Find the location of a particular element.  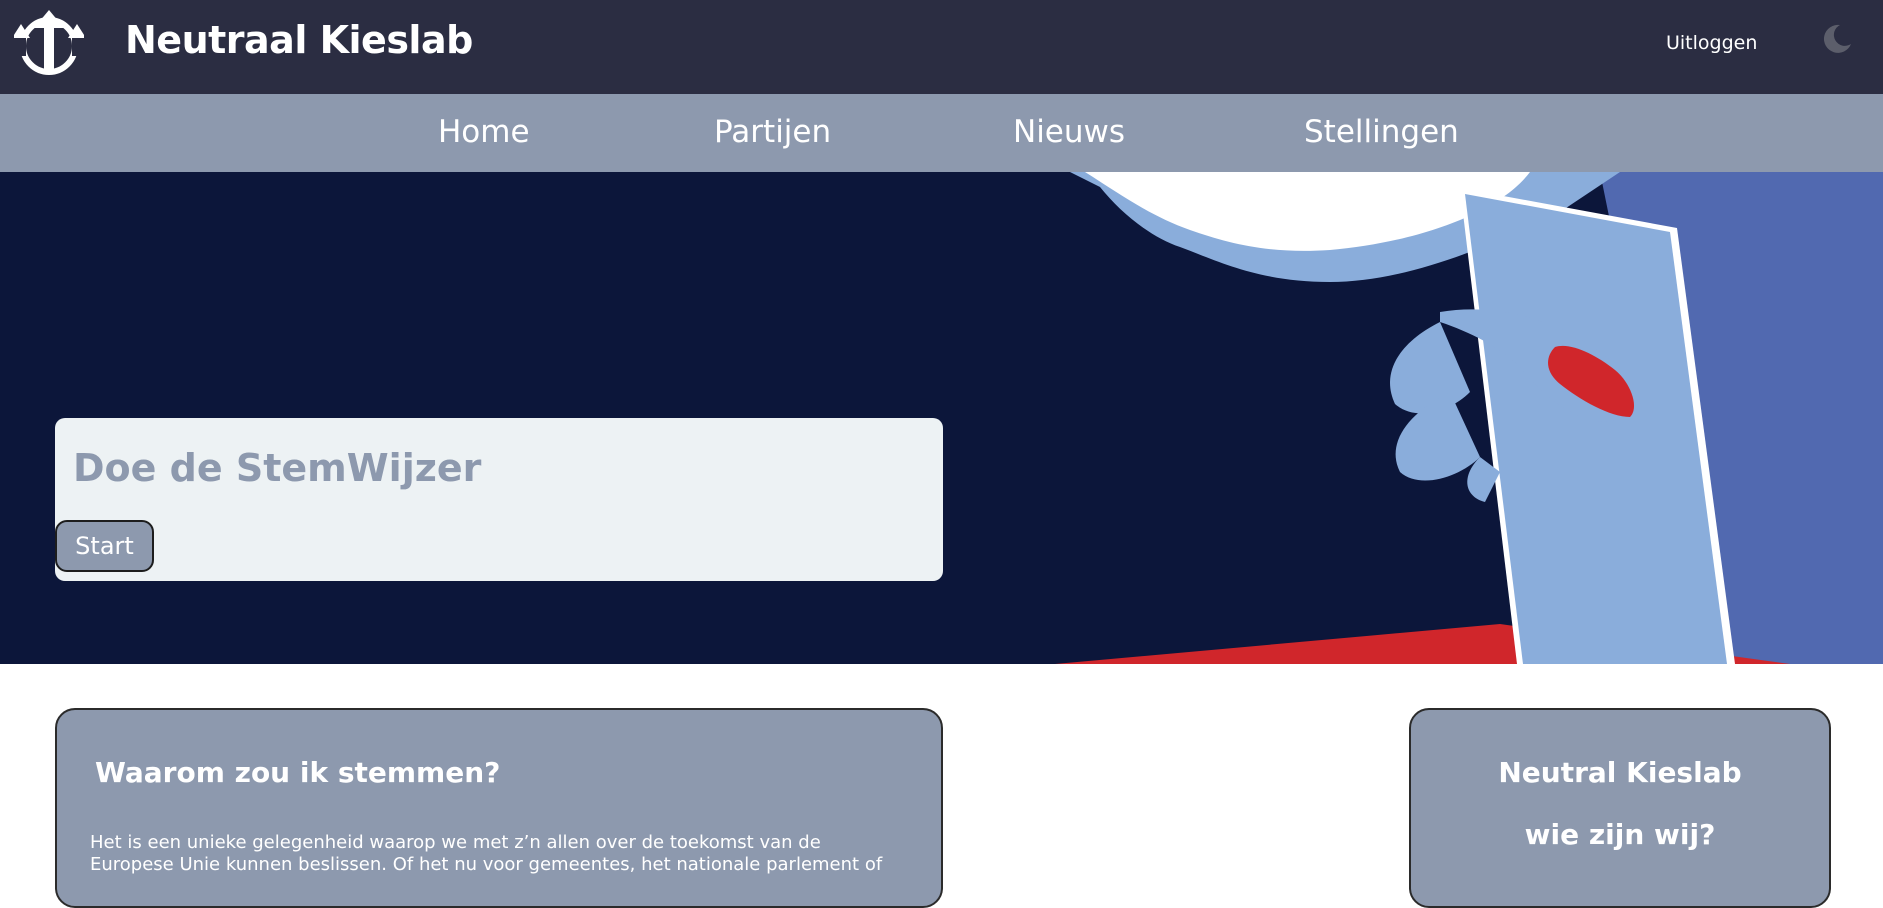

about-us-subtitle: wie zijn wij? is located at coordinates (1620, 834).